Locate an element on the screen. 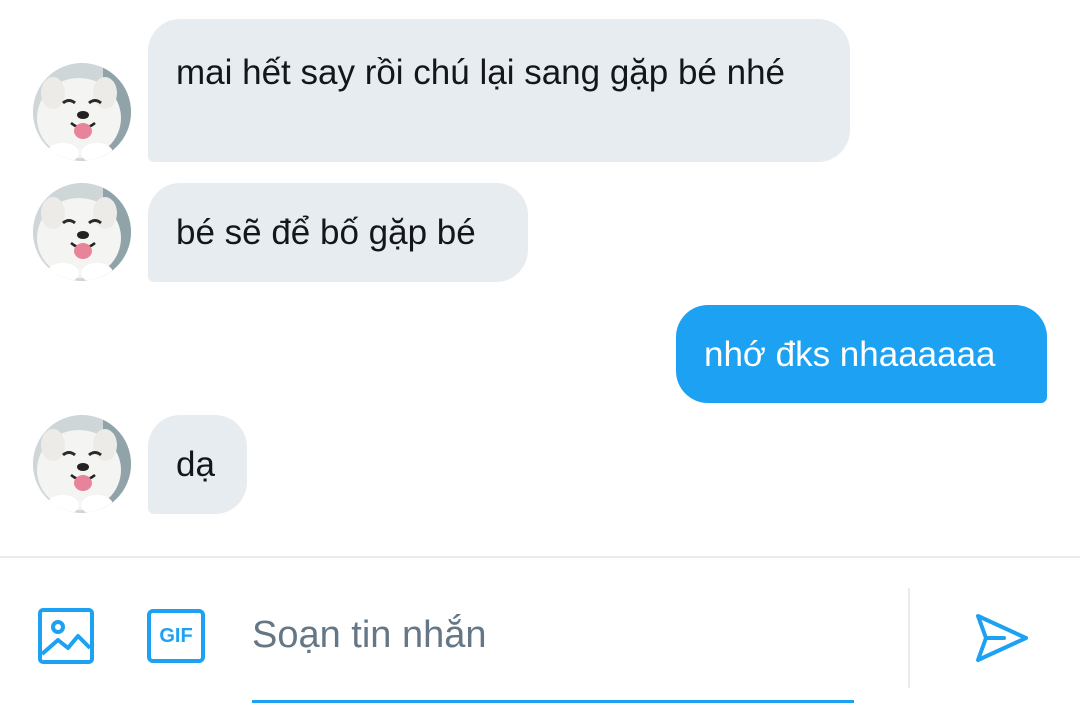  message-composer is located at coordinates (553, 654).